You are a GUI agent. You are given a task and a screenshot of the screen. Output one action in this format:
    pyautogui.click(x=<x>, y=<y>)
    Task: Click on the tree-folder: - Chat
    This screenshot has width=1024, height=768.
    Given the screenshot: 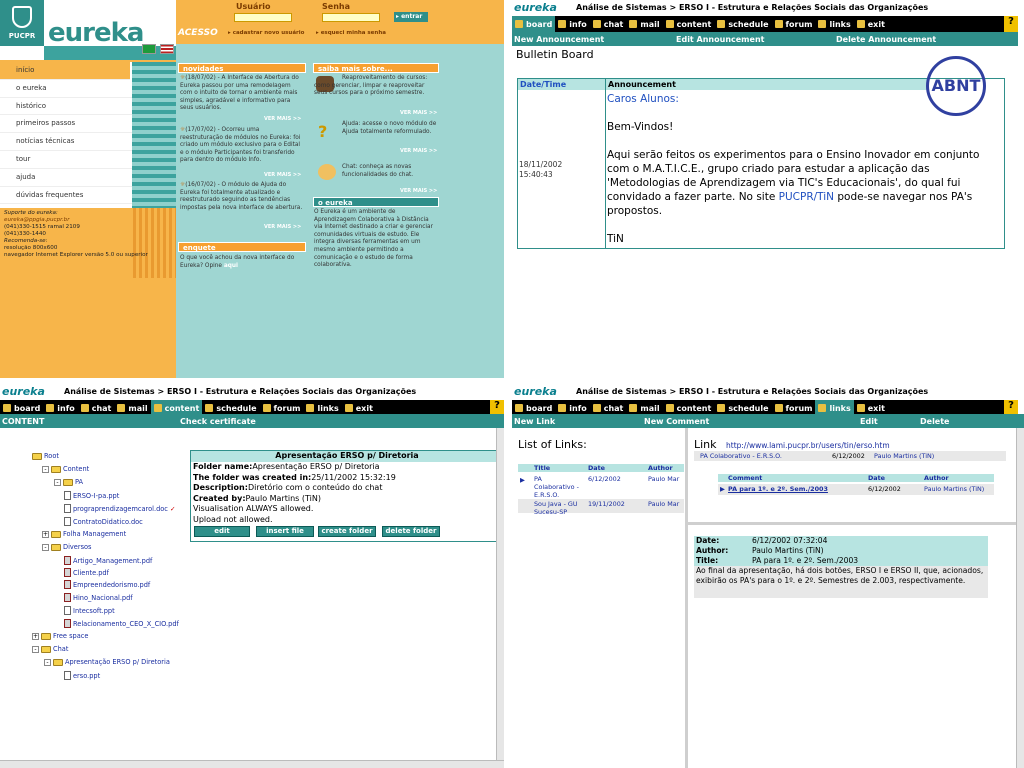 What is the action you would take?
    pyautogui.click(x=50, y=649)
    